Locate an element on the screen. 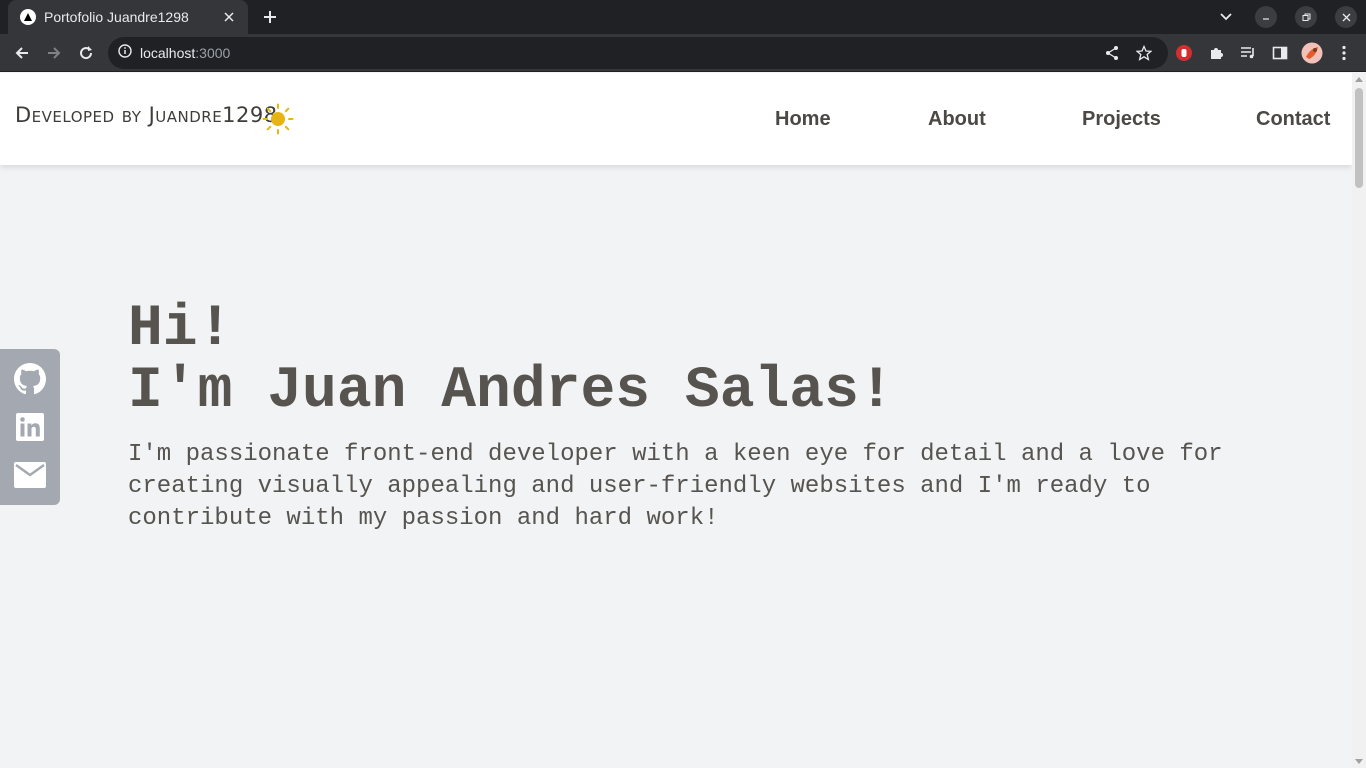 This screenshot has height=768, width=1366. page-scrollbar is located at coordinates (1359, 420).